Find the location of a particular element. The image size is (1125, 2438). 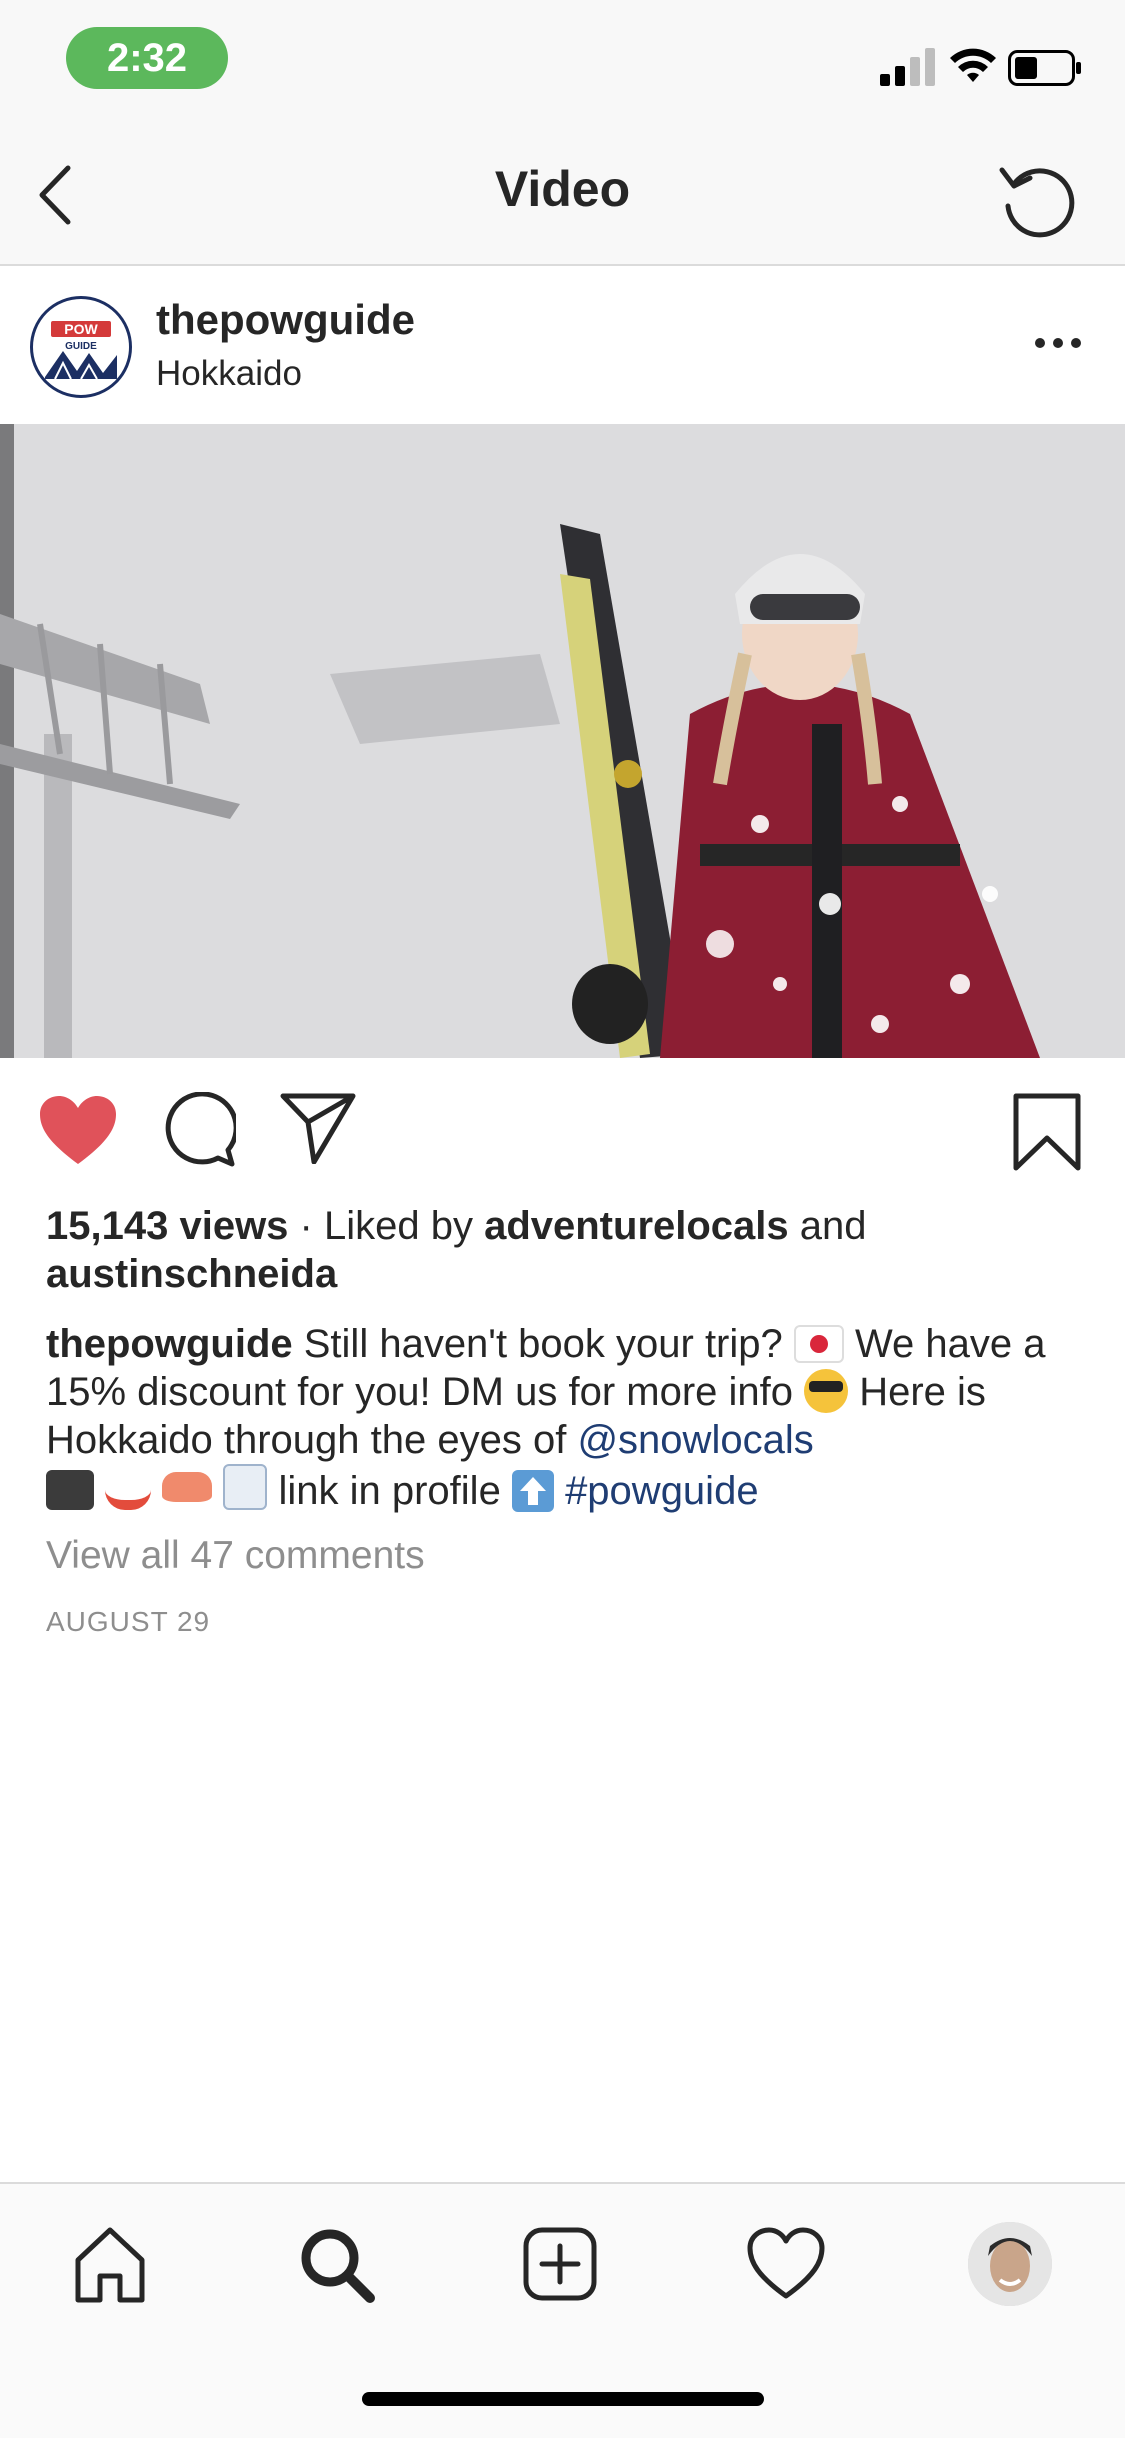

wifi-icon is located at coordinates (973, 65).